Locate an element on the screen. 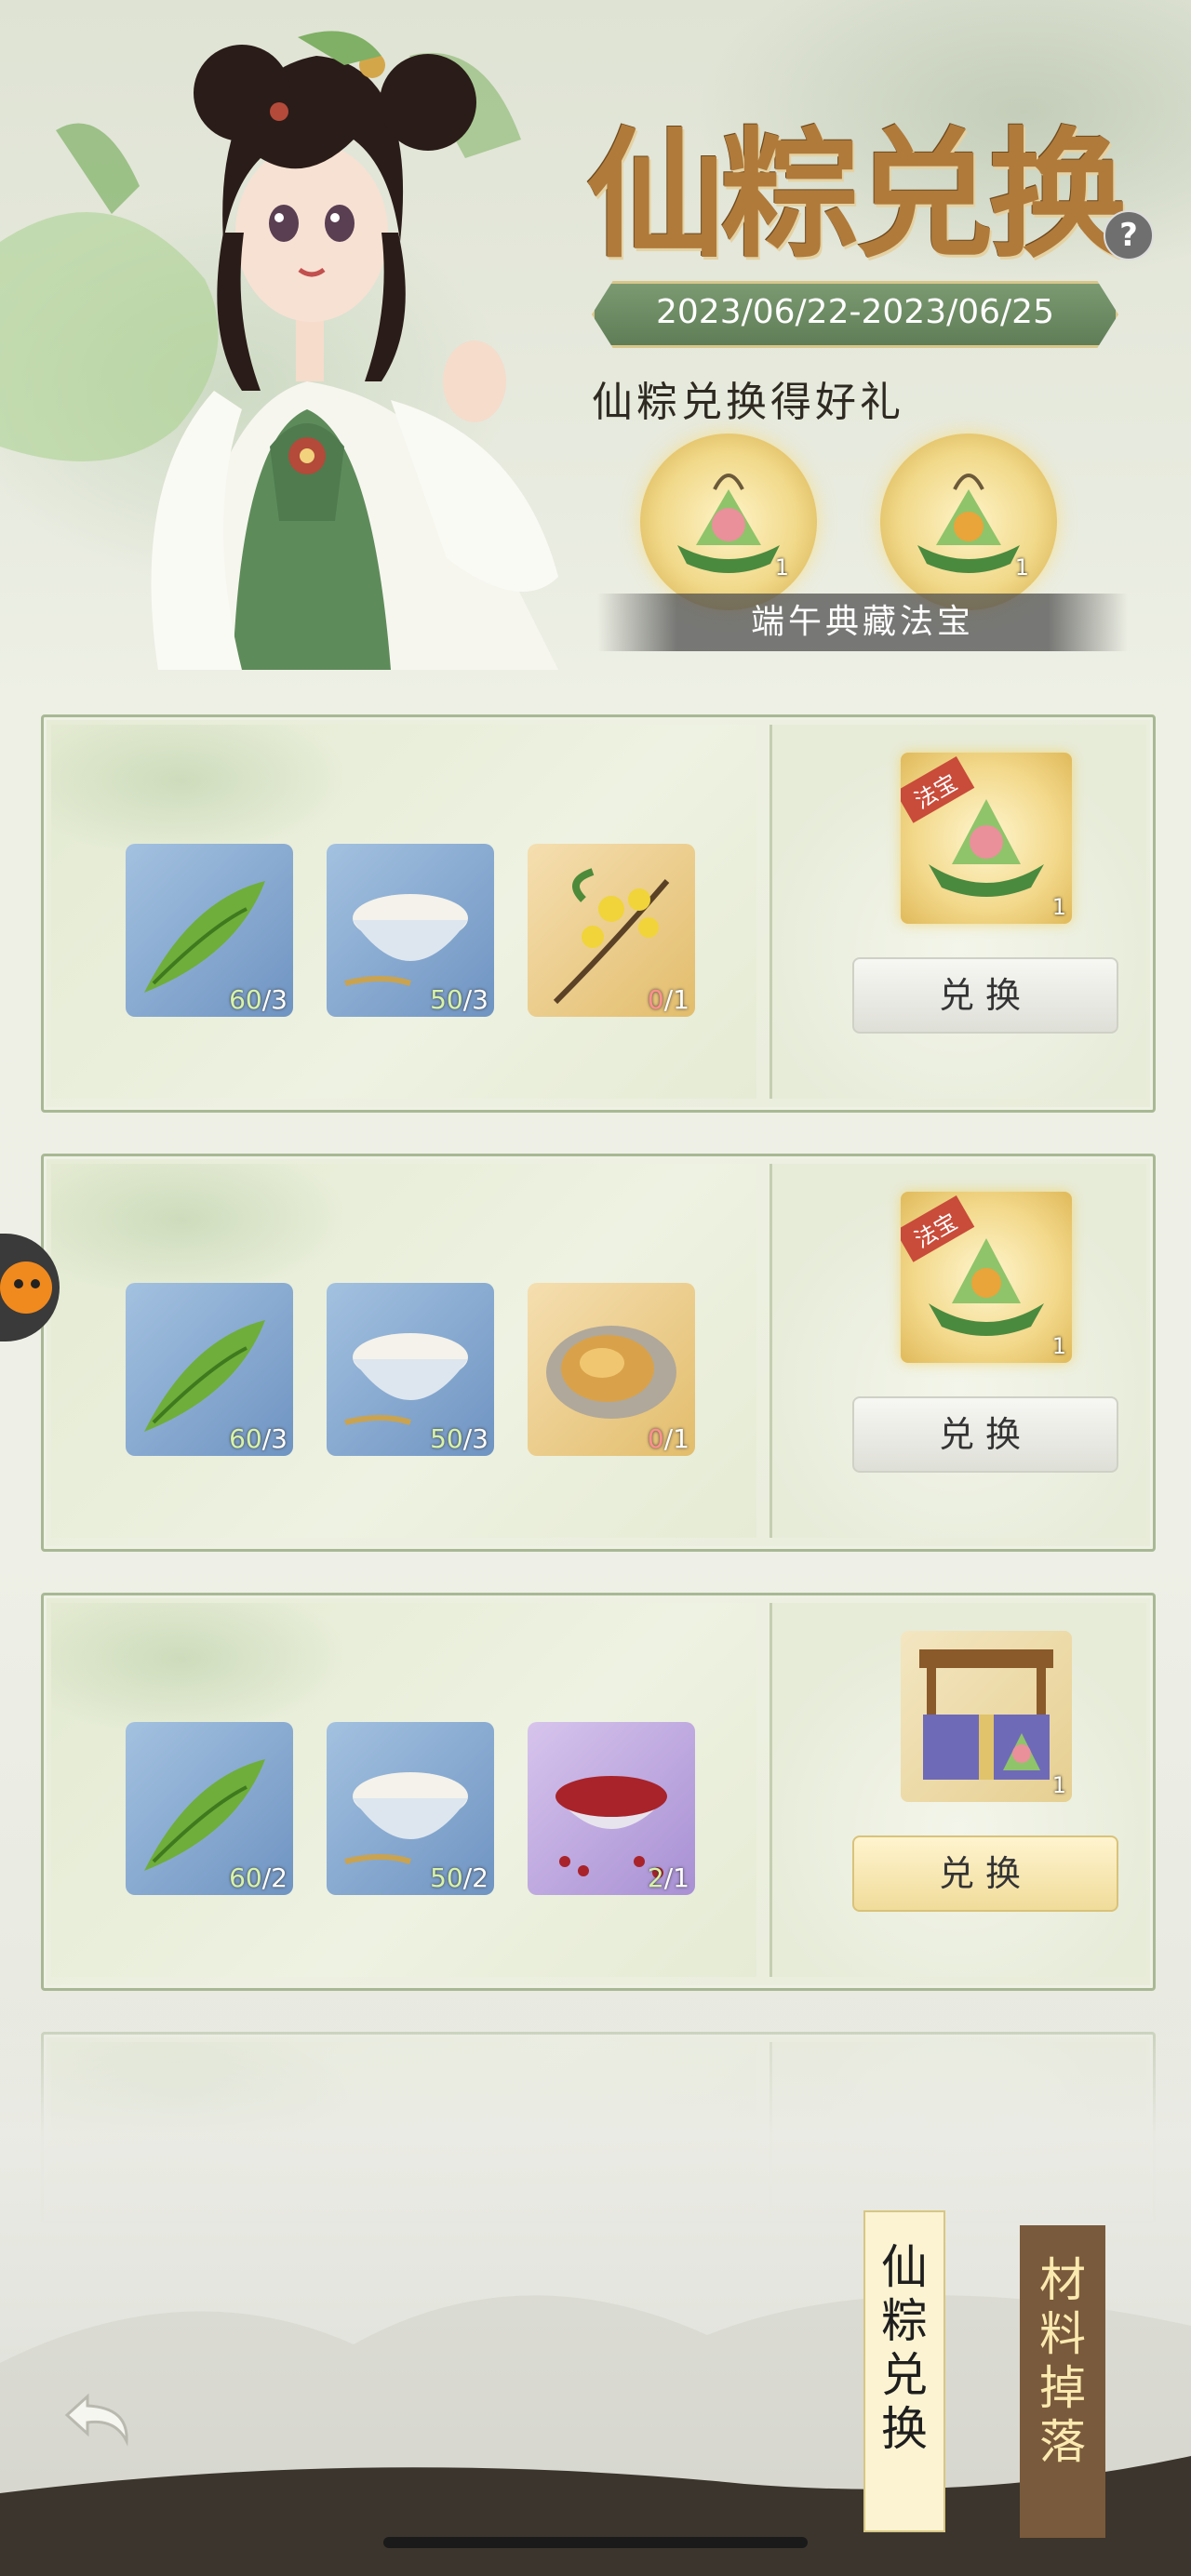 The height and width of the screenshot is (2576, 1191). character-illustration is located at coordinates (279, 350).